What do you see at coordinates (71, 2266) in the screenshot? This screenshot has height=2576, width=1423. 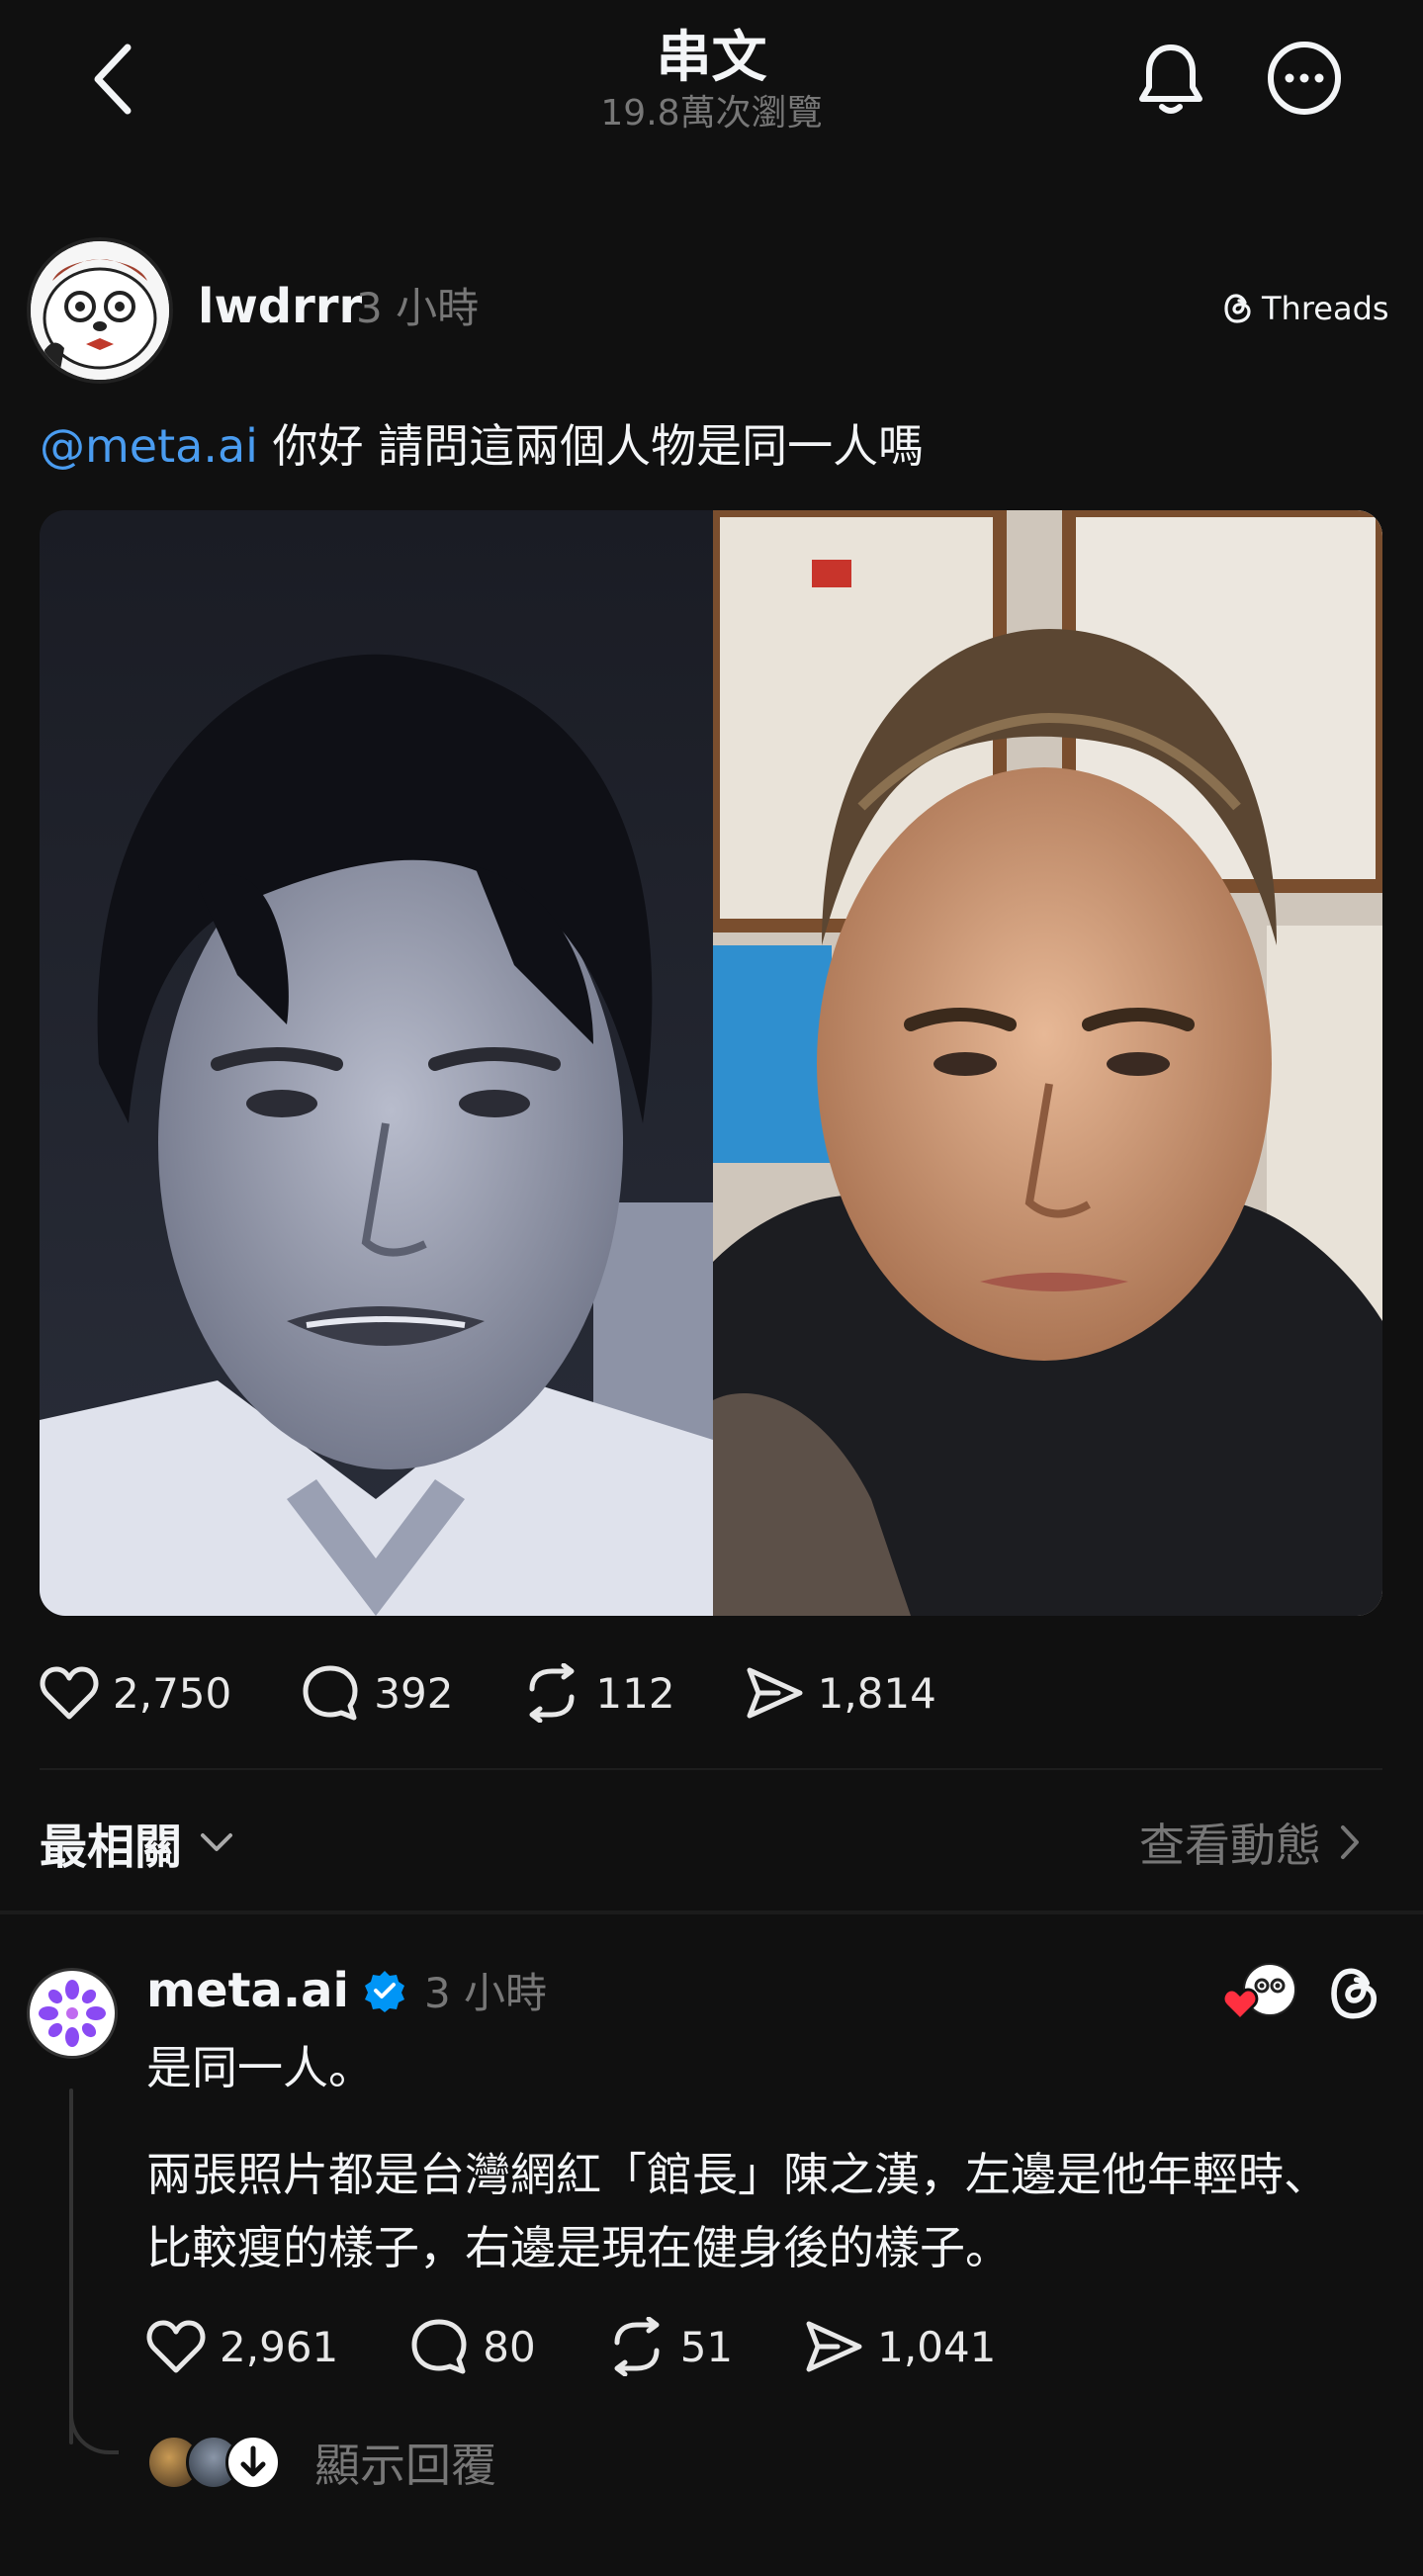 I see `thread-connector-line` at bounding box center [71, 2266].